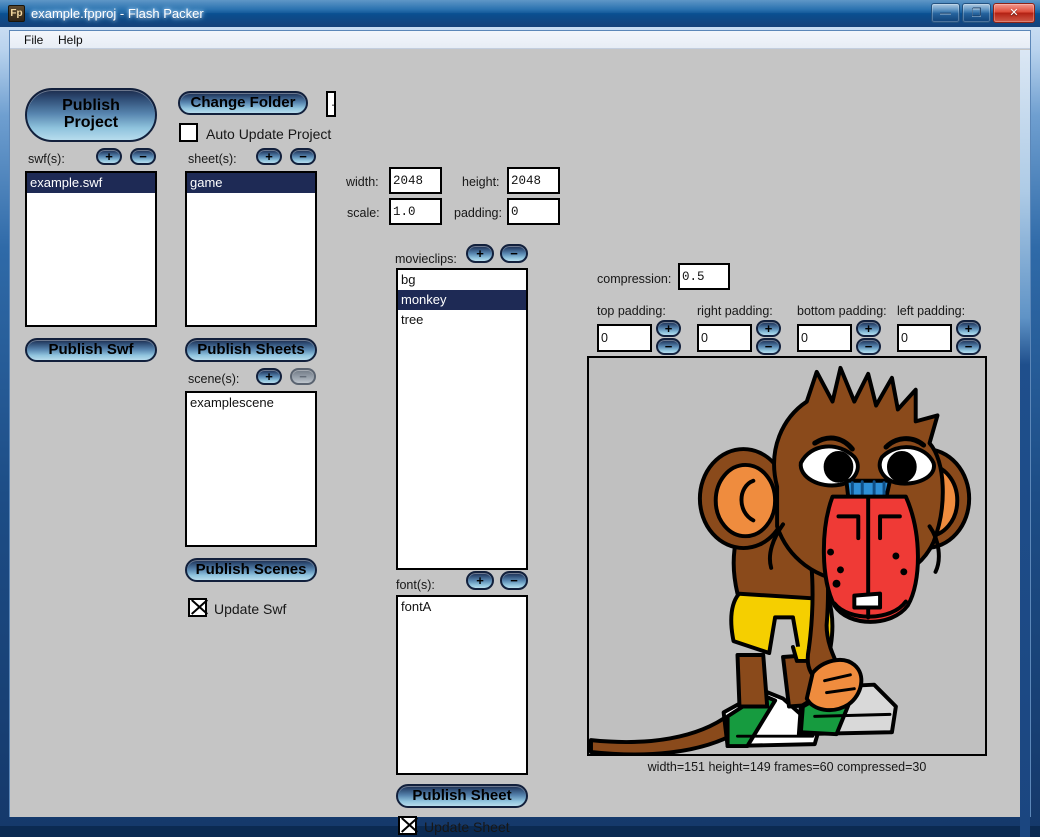 The image size is (1040, 837). Describe the element at coordinates (197, 607) in the screenshot. I see `update-swf-checkbox` at that location.